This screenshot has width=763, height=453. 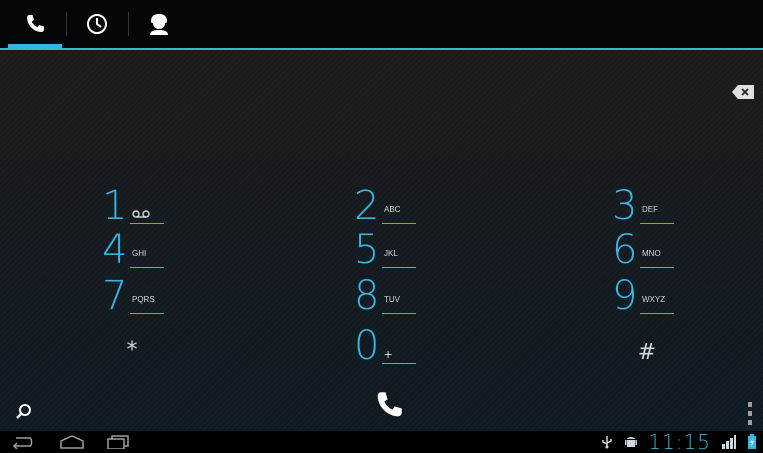 What do you see at coordinates (650, 209) in the screenshot?
I see `key-letters: DEF` at bounding box center [650, 209].